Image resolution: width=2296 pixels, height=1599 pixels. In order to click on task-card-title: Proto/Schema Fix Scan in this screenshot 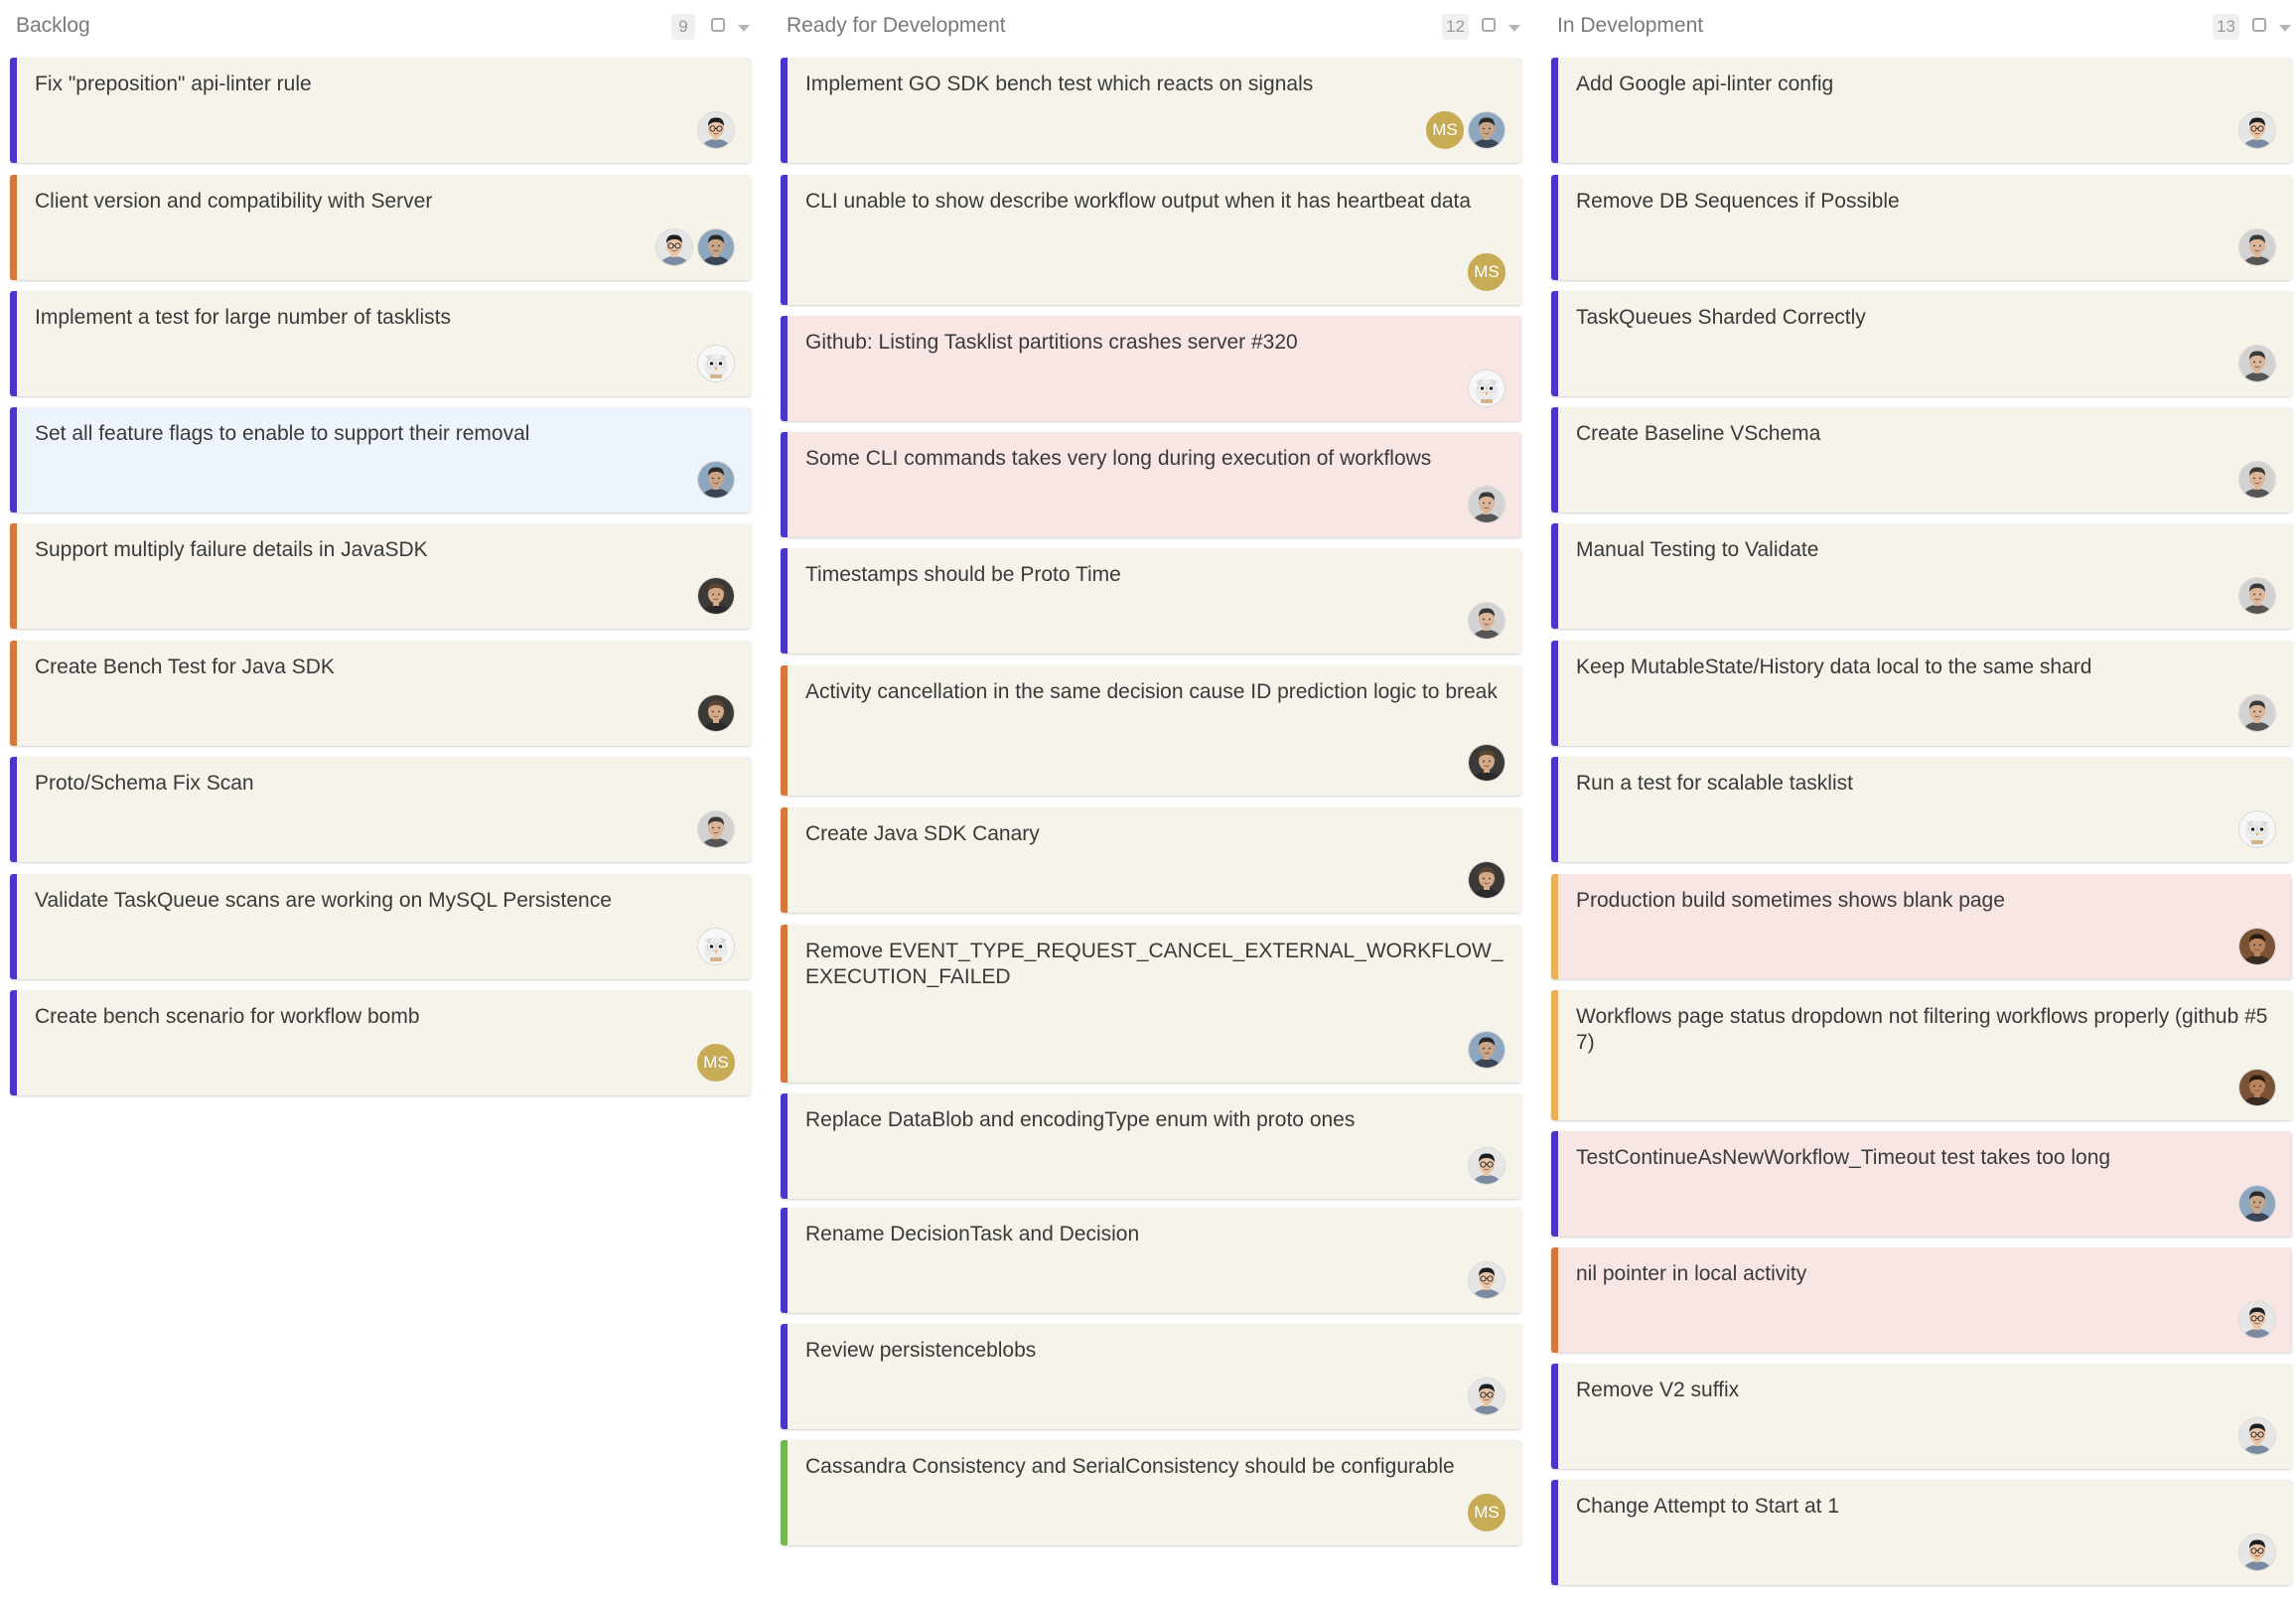, I will do `click(144, 783)`.